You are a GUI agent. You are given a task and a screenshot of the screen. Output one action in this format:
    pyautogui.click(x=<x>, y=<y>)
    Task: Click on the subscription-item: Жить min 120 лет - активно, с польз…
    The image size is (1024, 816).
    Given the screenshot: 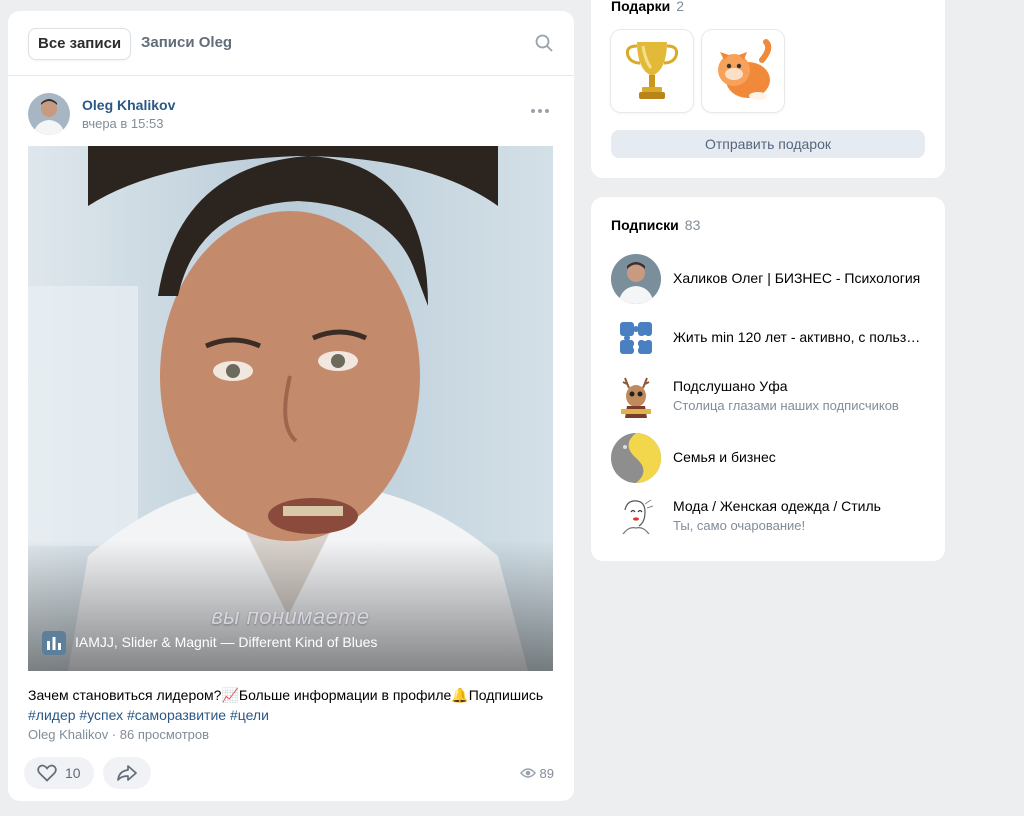 What is the action you would take?
    pyautogui.click(x=771, y=338)
    